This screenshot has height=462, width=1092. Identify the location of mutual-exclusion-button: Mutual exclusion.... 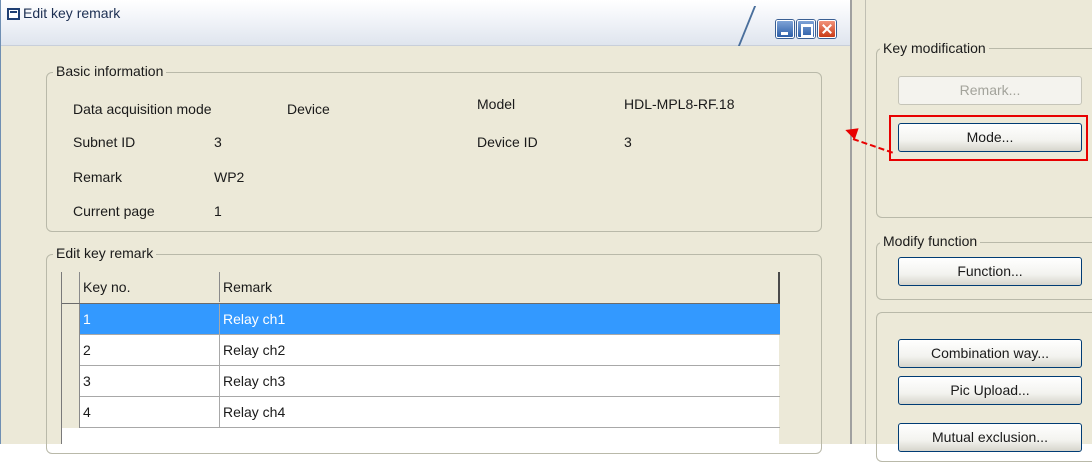
(990, 437).